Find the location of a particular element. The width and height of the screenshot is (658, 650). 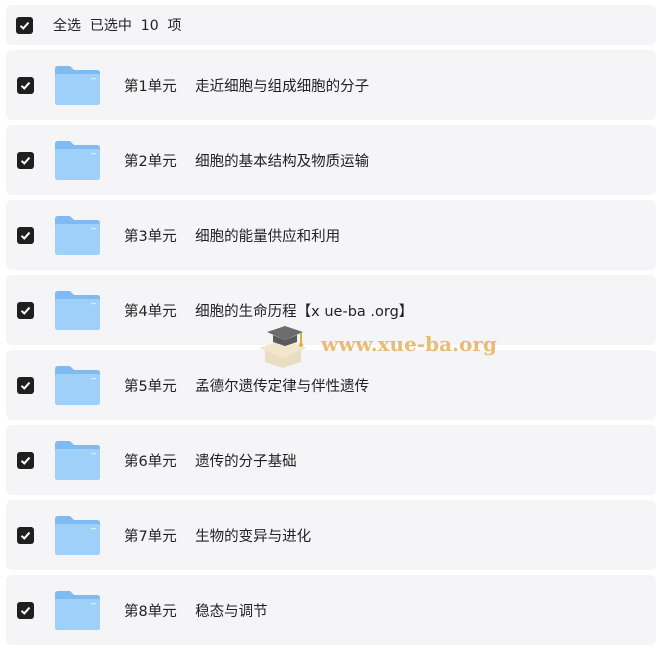

select-all-bar: 全选 已选中 10 项 is located at coordinates (331, 25).